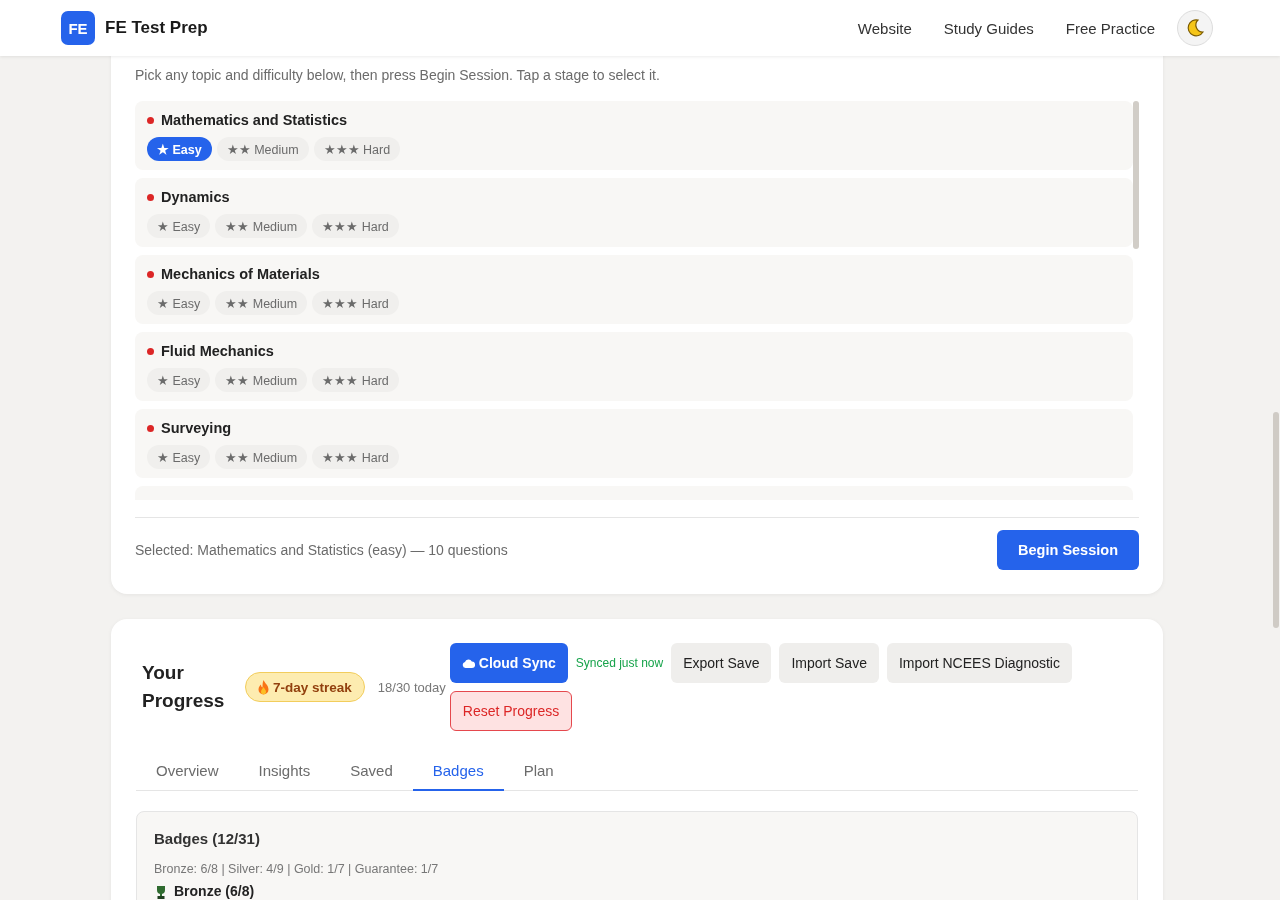  I want to click on tab: Plan, so click(538, 771).